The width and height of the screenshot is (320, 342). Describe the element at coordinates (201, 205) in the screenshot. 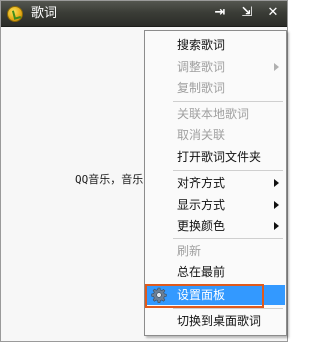

I see `menu-item-label: 显示方式` at that location.